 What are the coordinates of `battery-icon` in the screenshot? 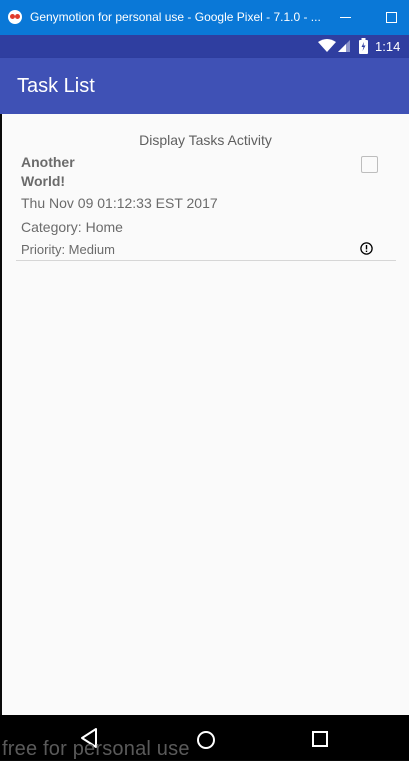 It's located at (363, 46).